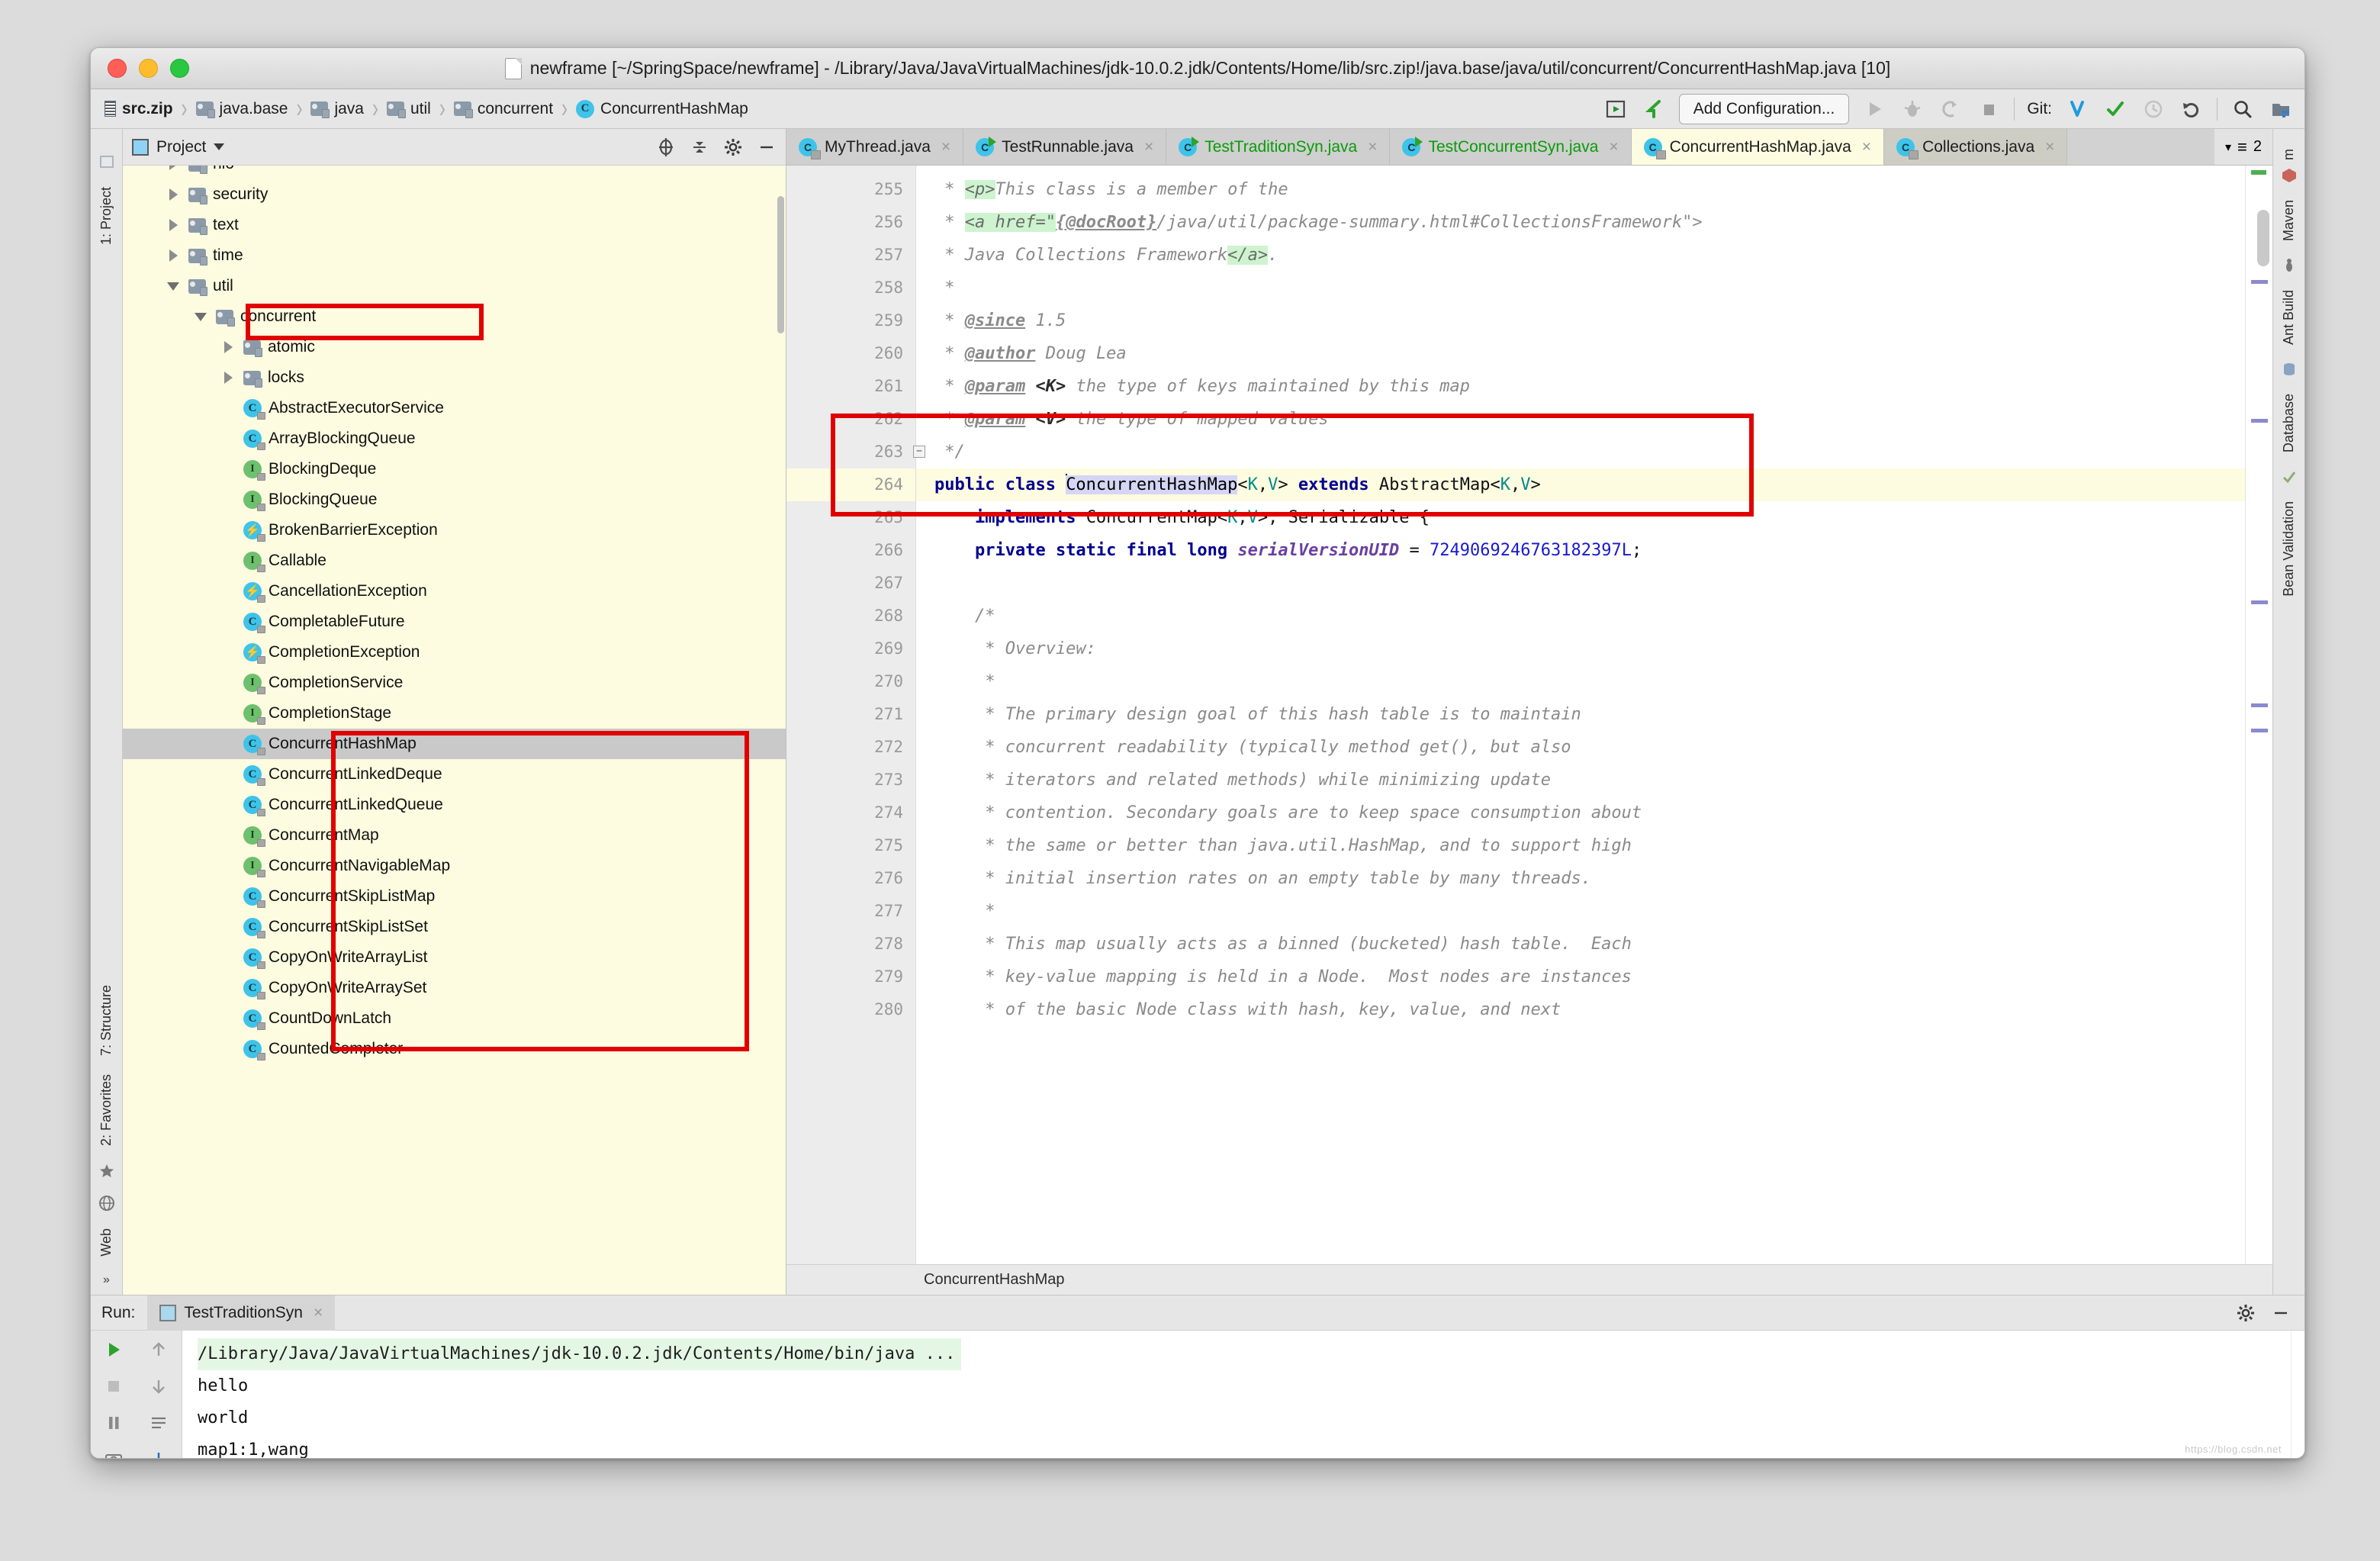 Image resolution: width=2380 pixels, height=1561 pixels. What do you see at coordinates (850, 714) in the screenshot?
I see `gutter-line-271: 271` at bounding box center [850, 714].